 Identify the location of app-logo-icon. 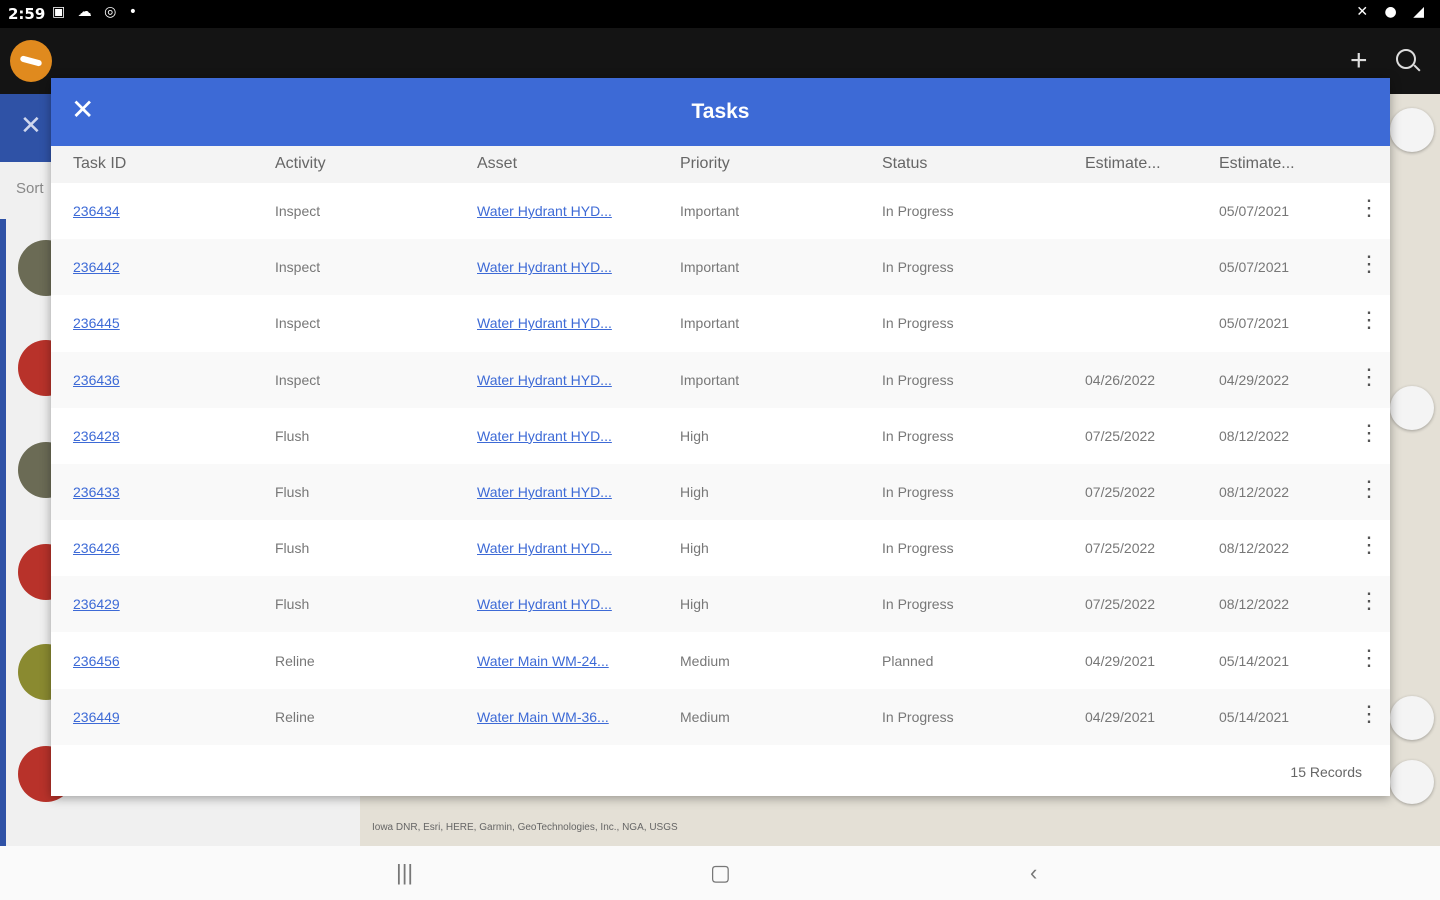
(31, 61).